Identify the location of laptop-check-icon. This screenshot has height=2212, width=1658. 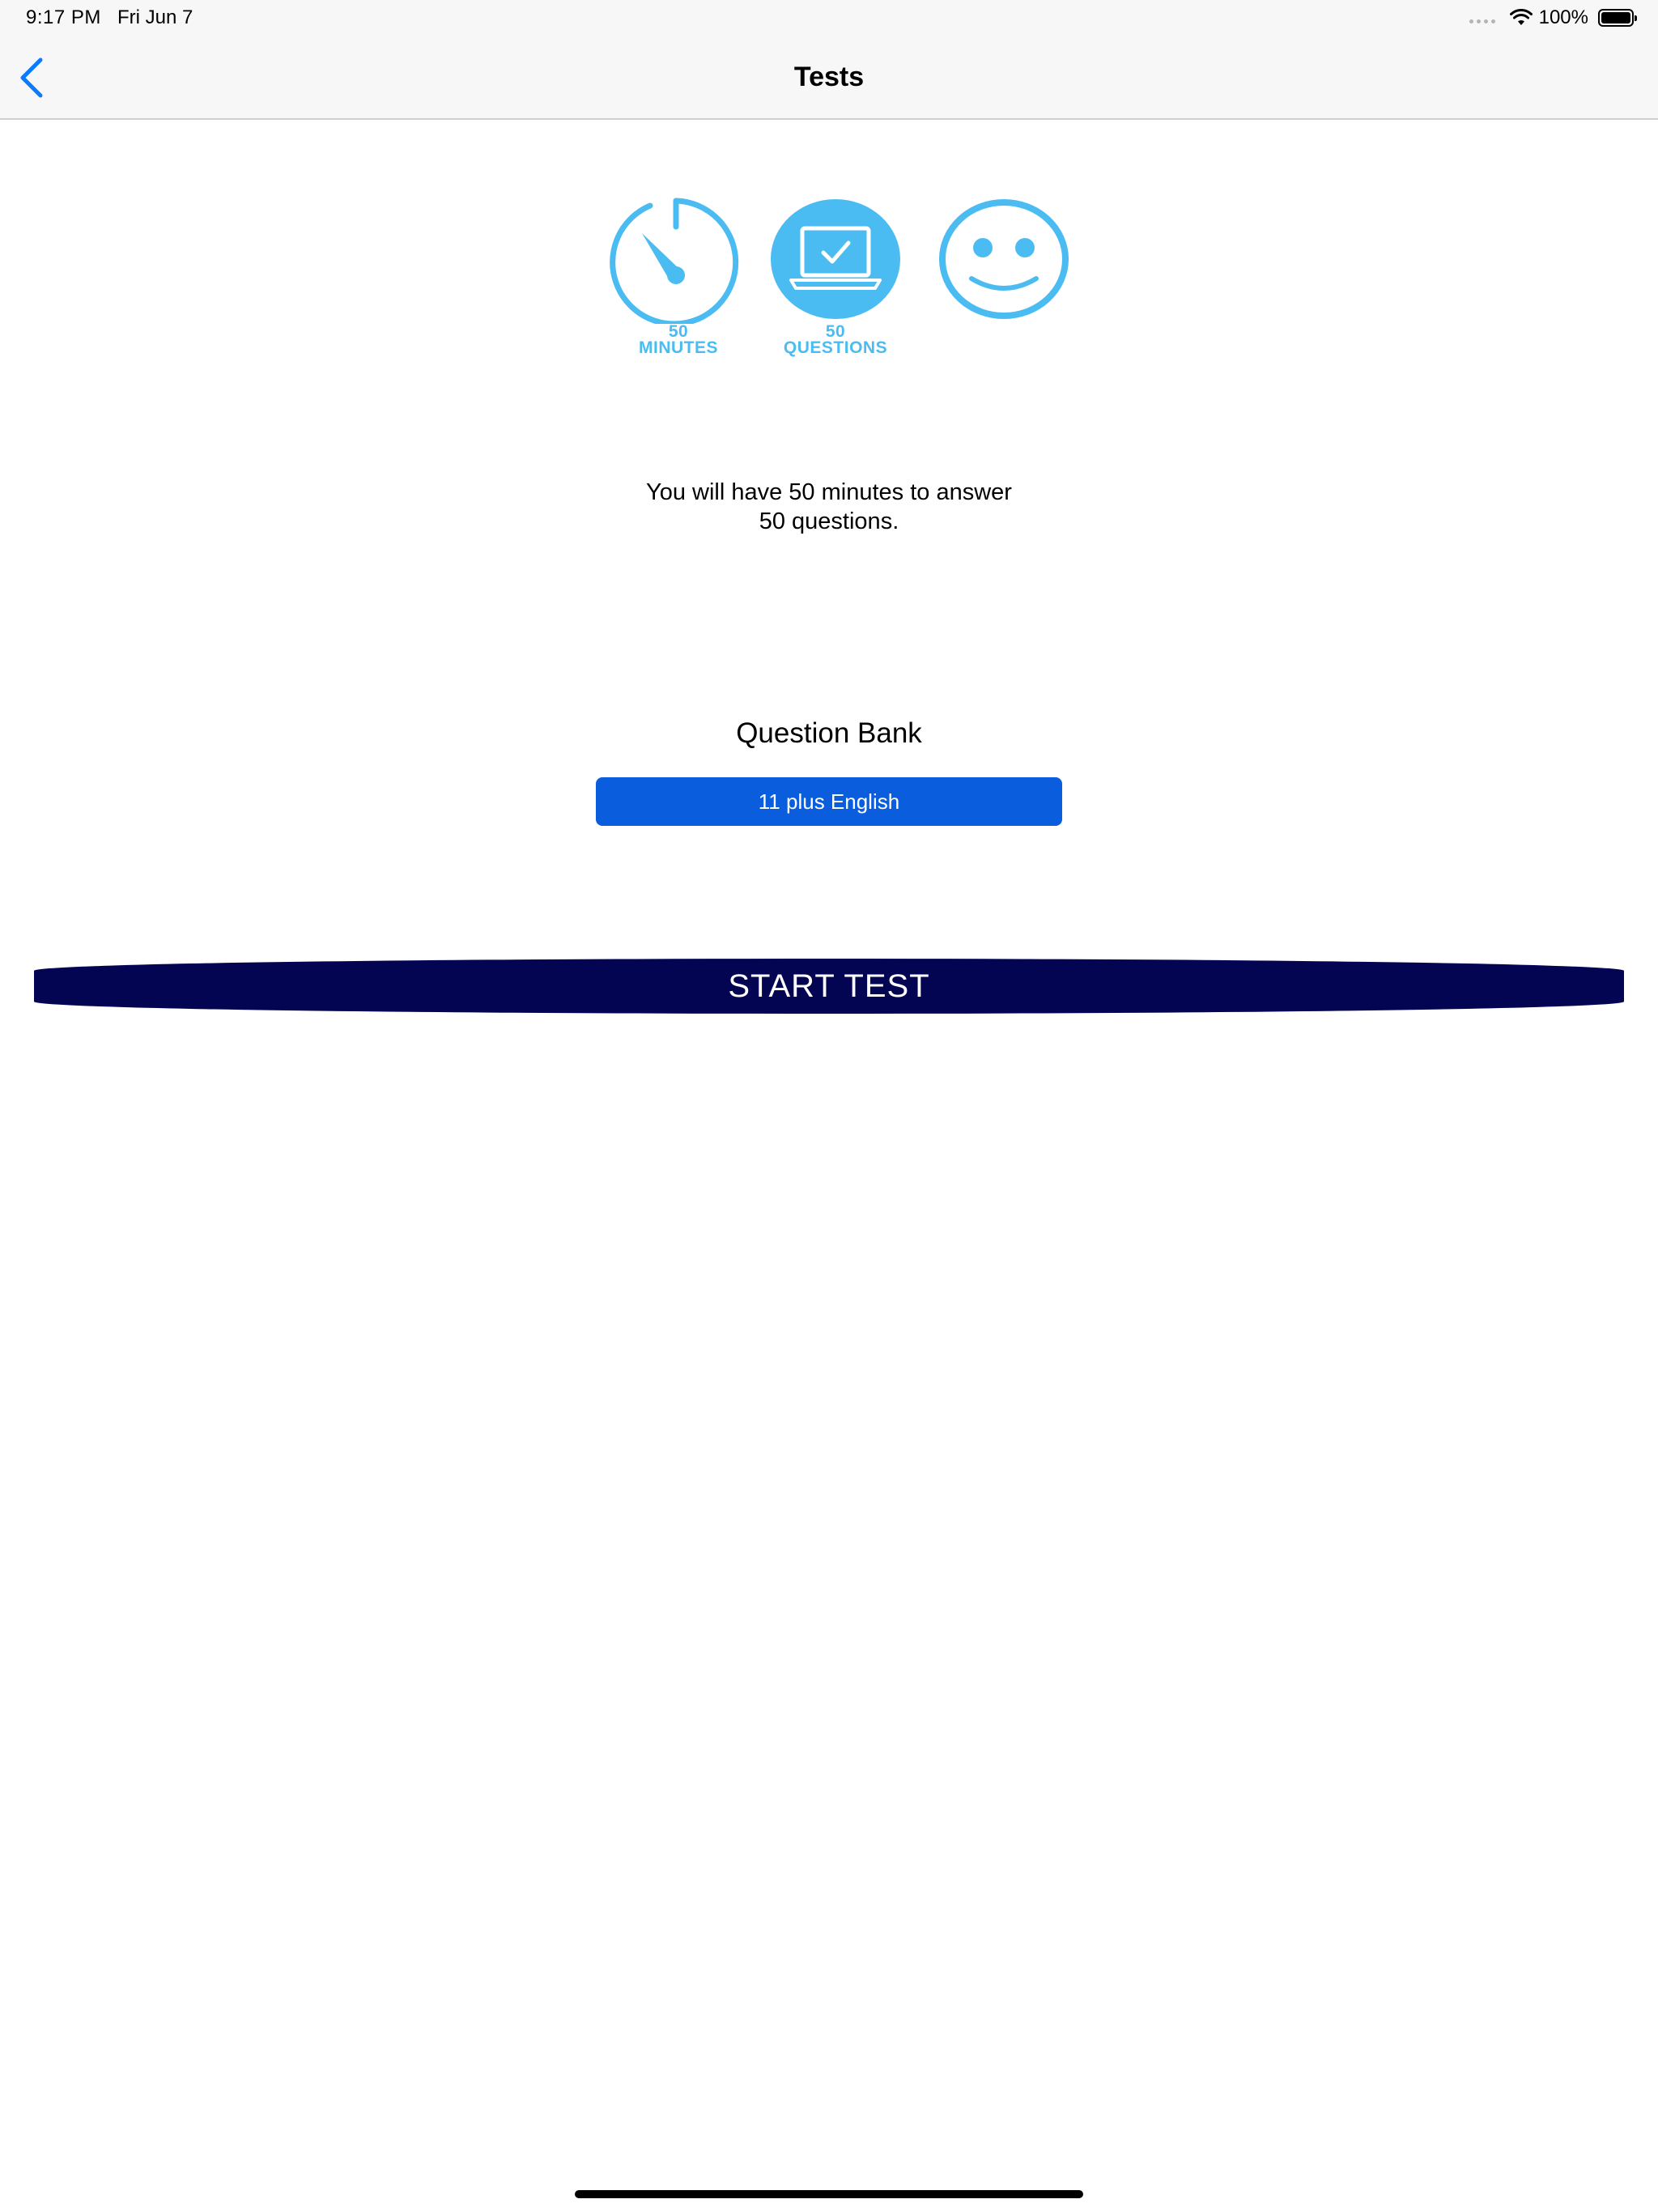
(835, 259).